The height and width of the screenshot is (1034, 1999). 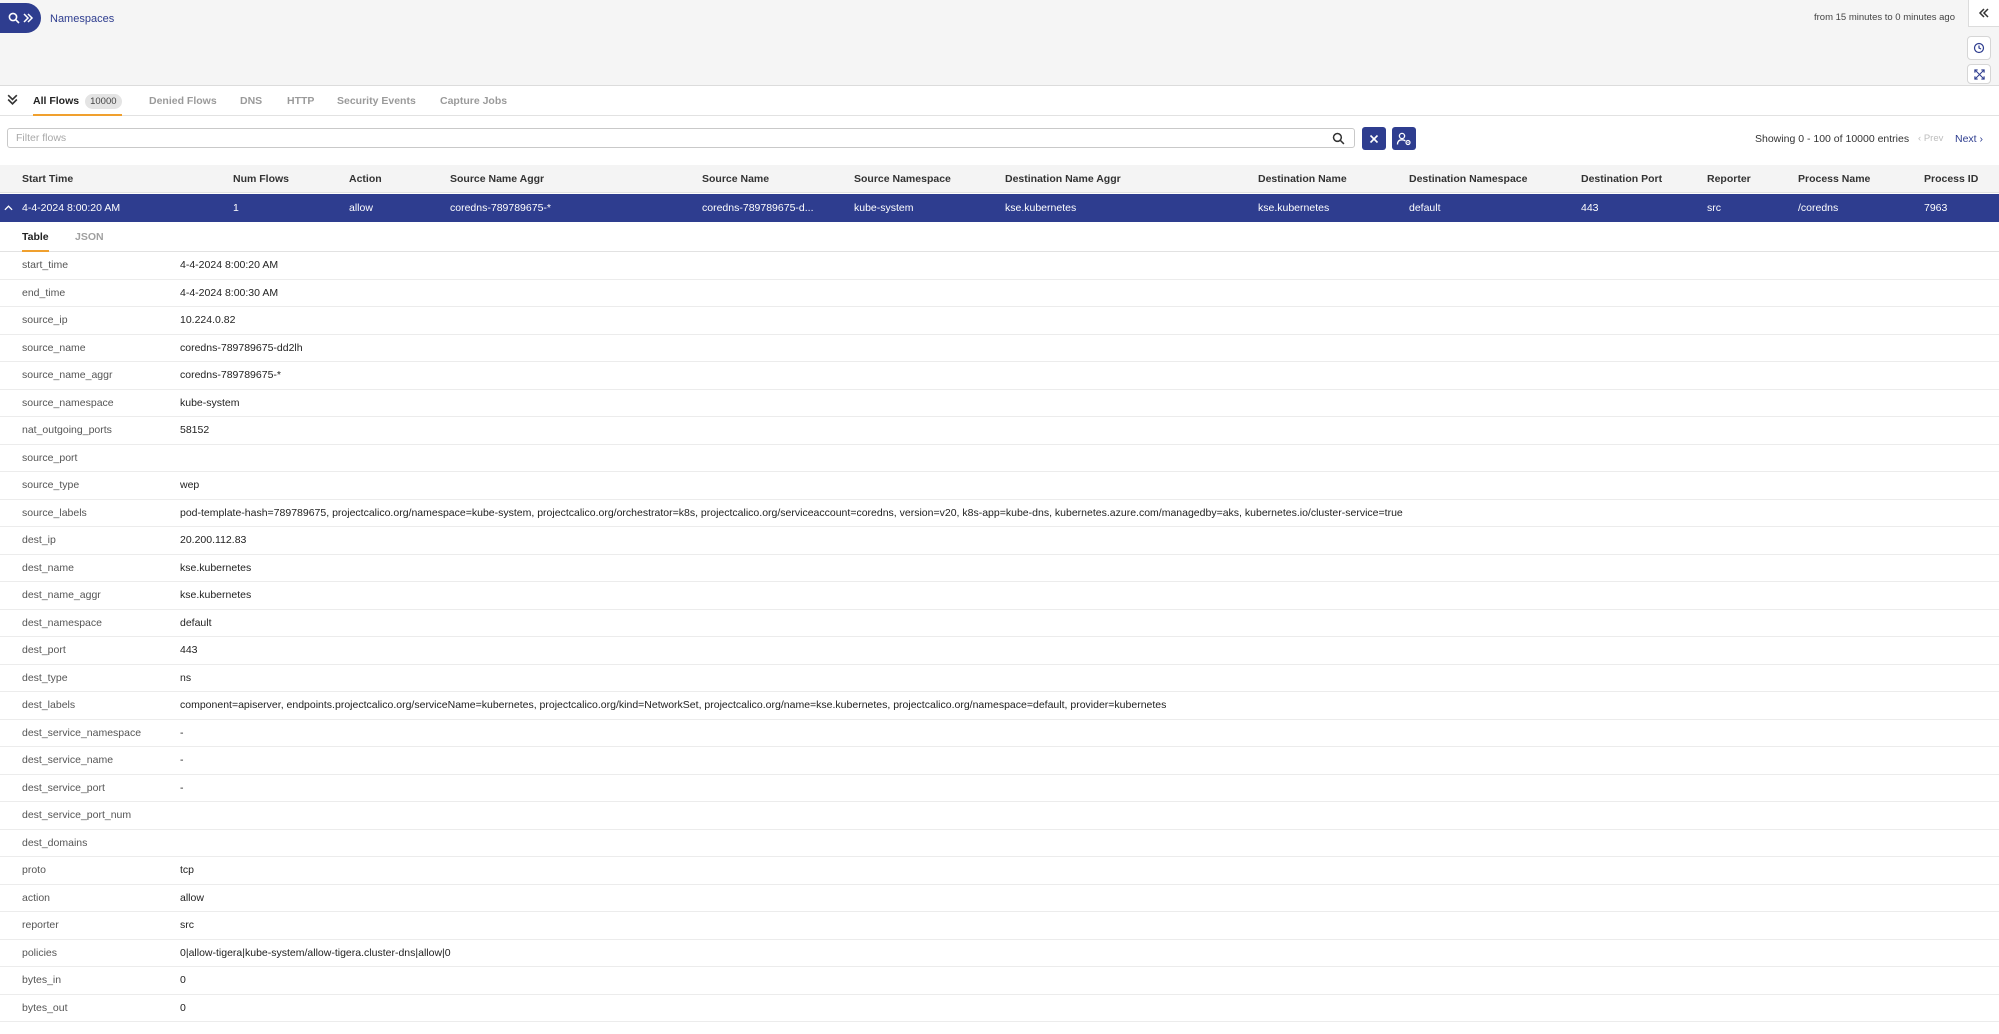 I want to click on prev-page-button: ‹ Prev, so click(x=1930, y=138).